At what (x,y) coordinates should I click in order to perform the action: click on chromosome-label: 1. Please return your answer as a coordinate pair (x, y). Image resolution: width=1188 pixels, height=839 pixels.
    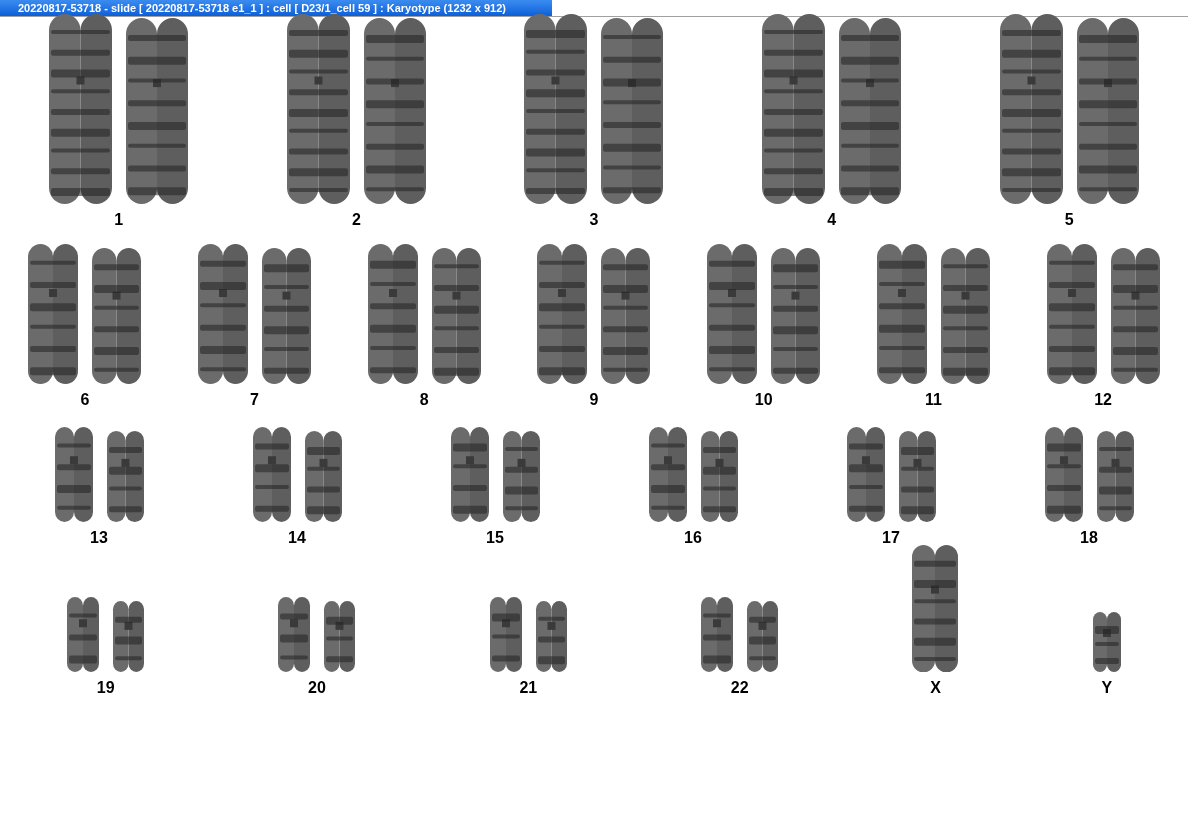
    Looking at the image, I should click on (119, 220).